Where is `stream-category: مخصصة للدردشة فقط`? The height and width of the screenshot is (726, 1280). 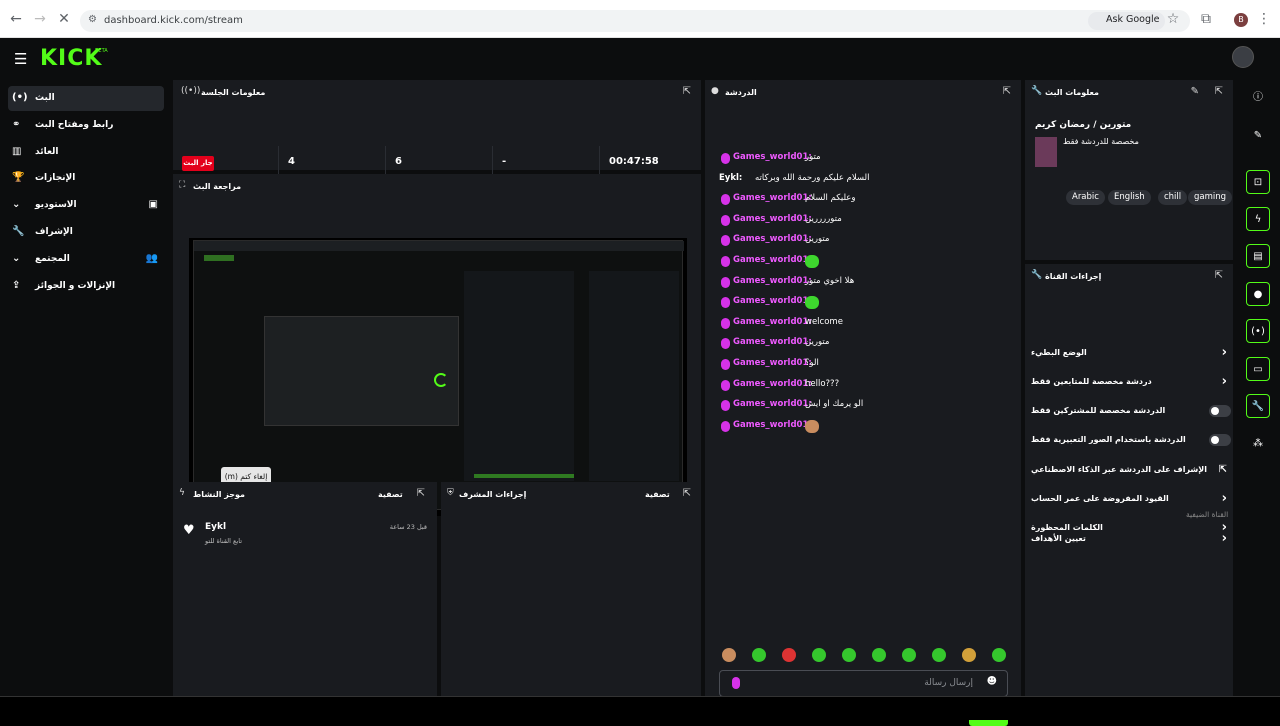 stream-category: مخصصة للدردشة فقط is located at coordinates (1101, 141).